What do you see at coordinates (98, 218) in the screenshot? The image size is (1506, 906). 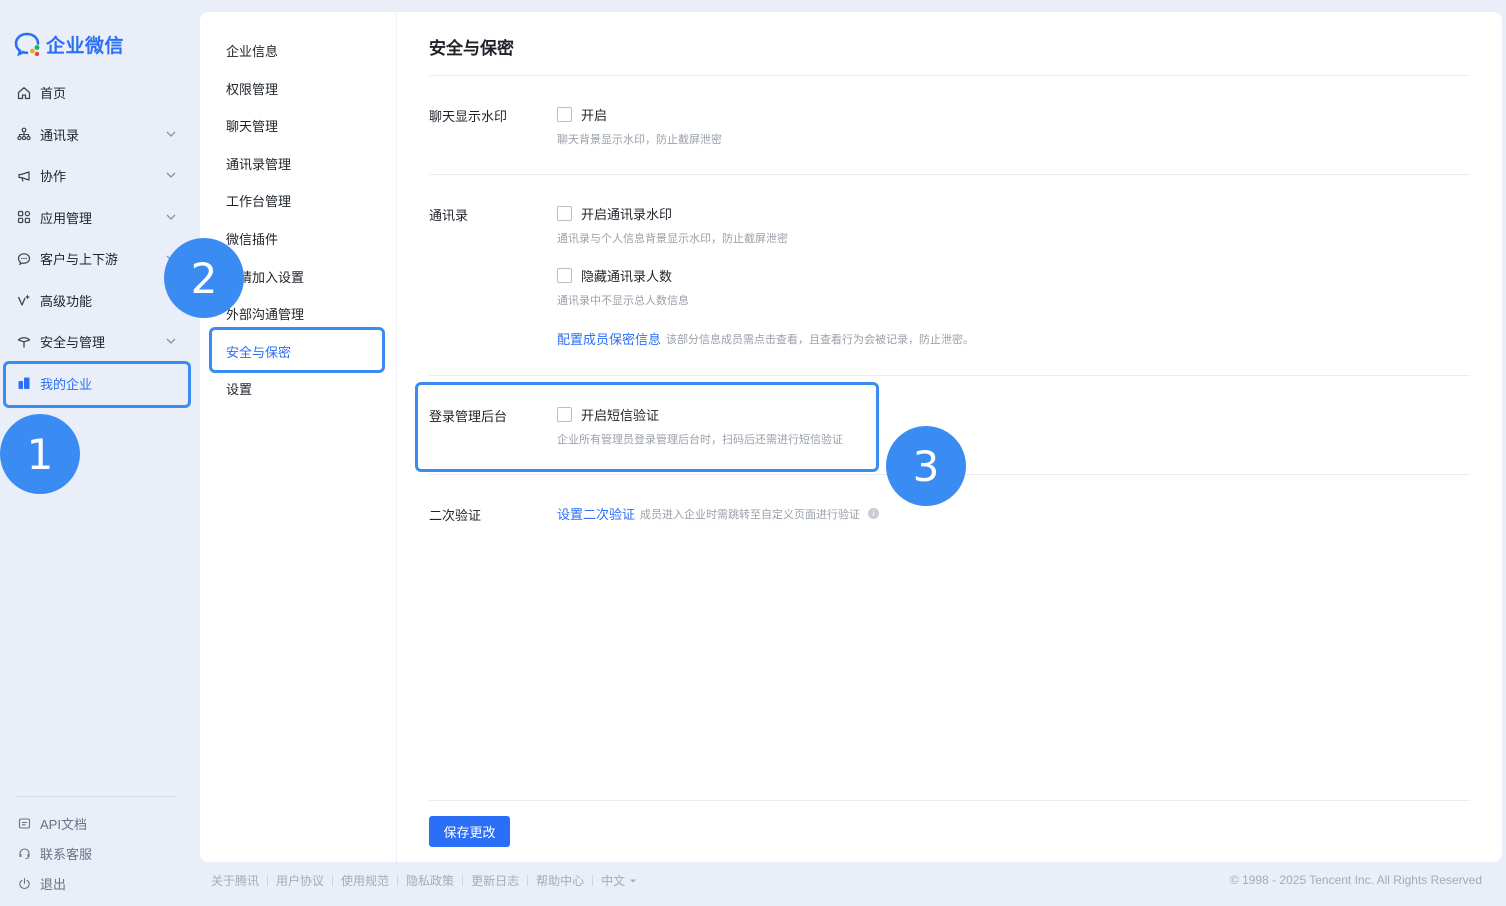 I see `sidebar-item-apps: 应用管理` at bounding box center [98, 218].